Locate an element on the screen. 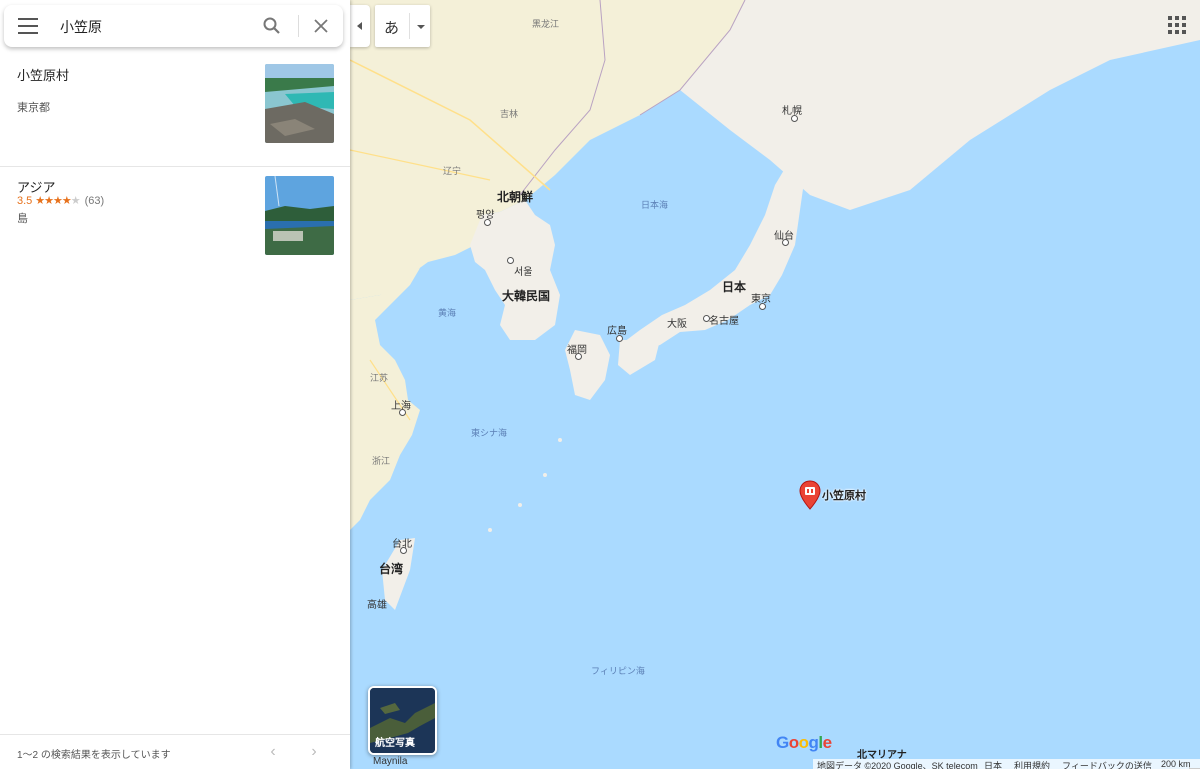 The width and height of the screenshot is (1200, 769). result-rating: 3.5 ★★★★★ (63) is located at coordinates (60, 200).